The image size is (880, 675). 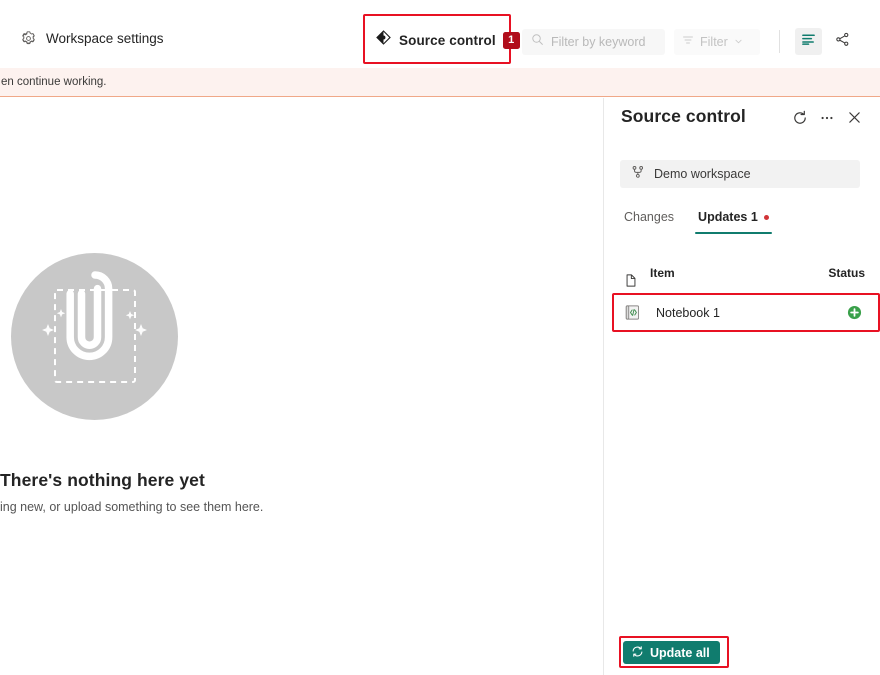 What do you see at coordinates (54, 82) in the screenshot?
I see `notification-banner-text: en continue working.` at bounding box center [54, 82].